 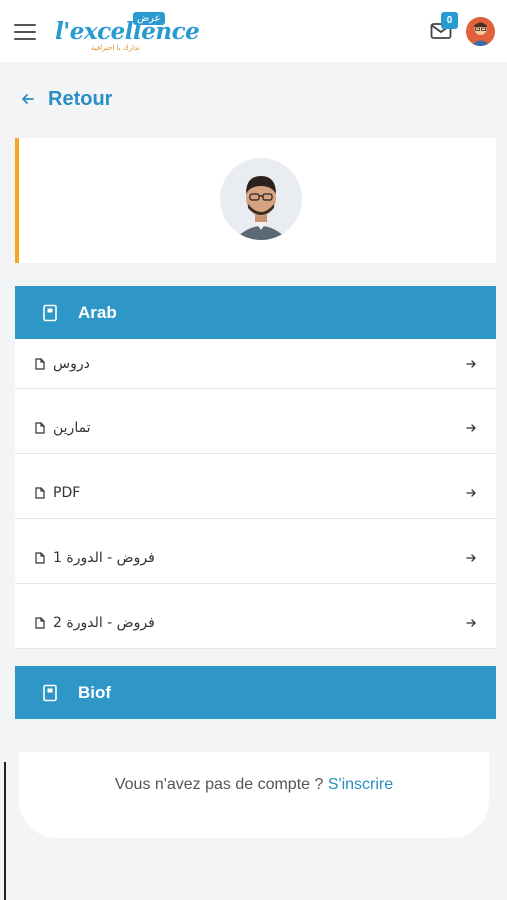 What do you see at coordinates (104, 623) in the screenshot?
I see `item-label: فروض - الدورة 2` at bounding box center [104, 623].